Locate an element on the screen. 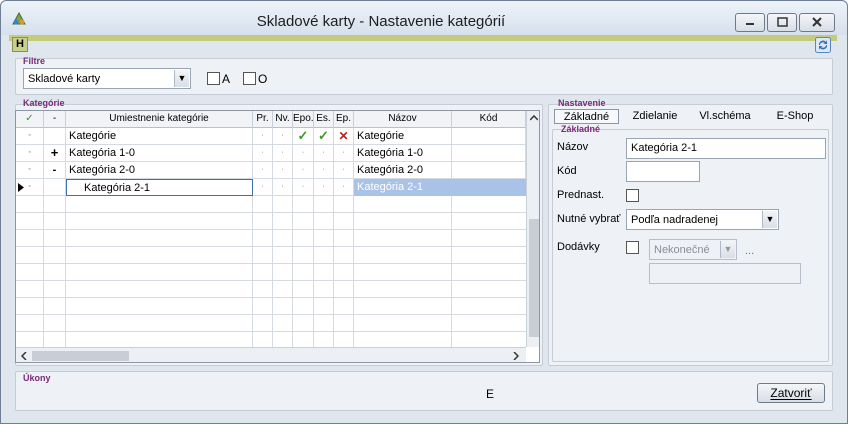  minimize-icon is located at coordinates (750, 24).